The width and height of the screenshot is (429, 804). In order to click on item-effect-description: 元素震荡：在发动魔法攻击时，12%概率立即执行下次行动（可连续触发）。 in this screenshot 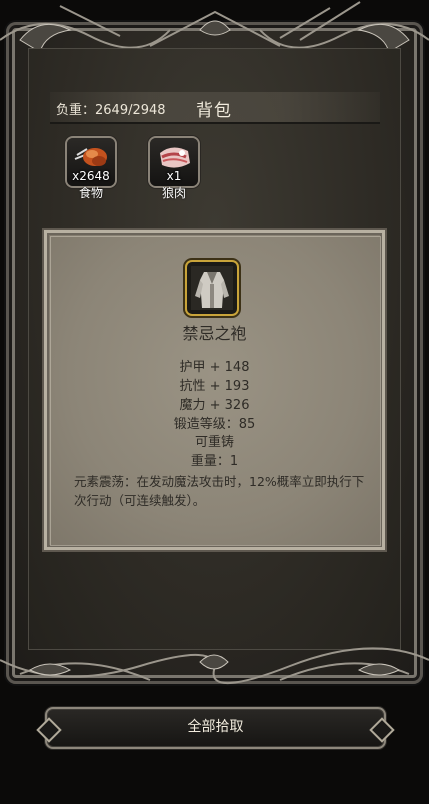, I will do `click(219, 491)`.